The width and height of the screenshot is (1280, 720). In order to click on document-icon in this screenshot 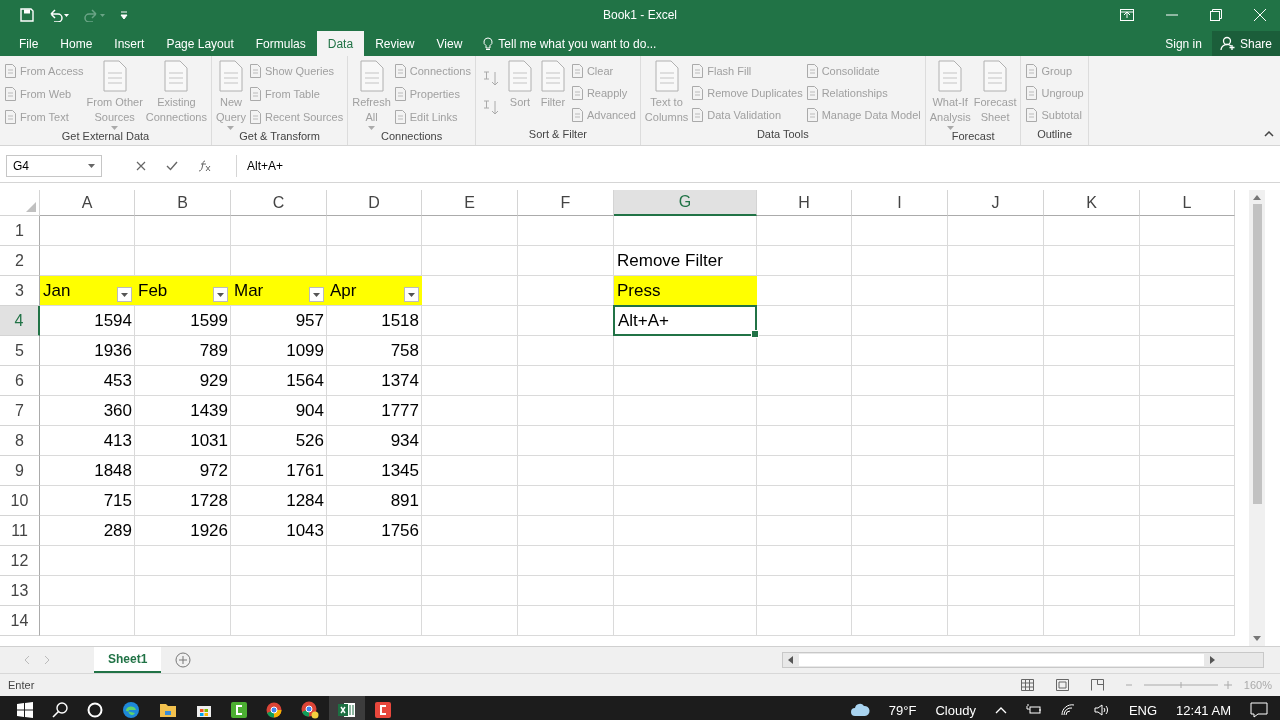, I will do `click(400, 116)`.